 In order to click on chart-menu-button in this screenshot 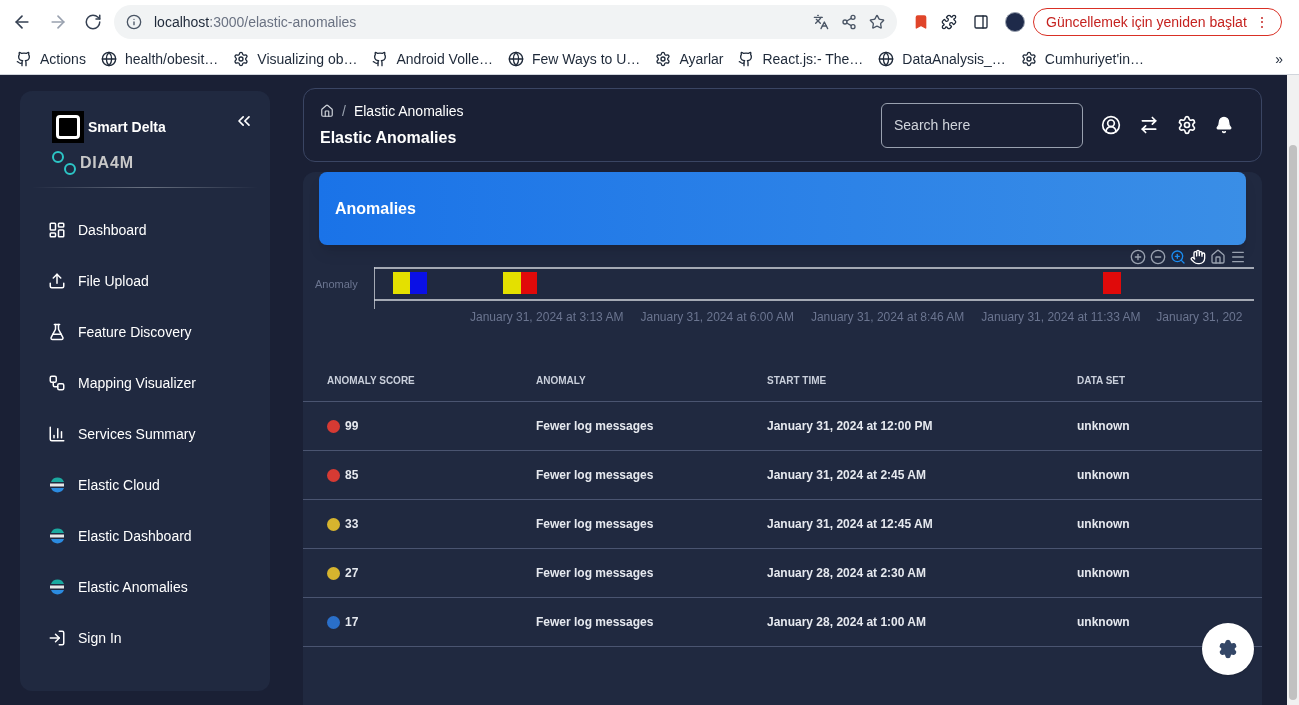, I will do `click(1238, 257)`.